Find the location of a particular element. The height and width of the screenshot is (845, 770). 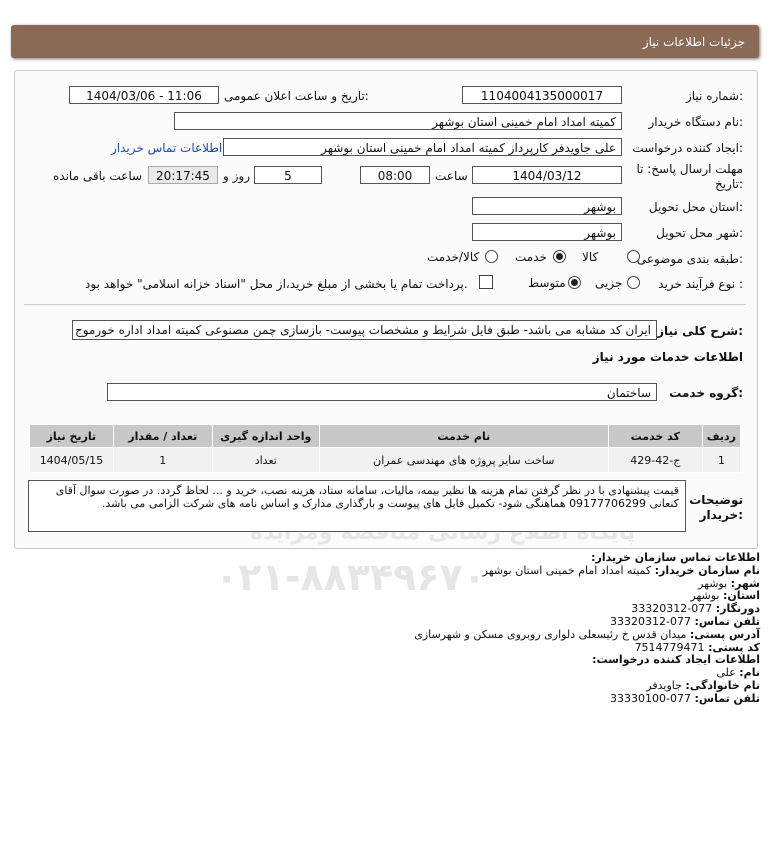

remaining-time-label: ساعت باقی مانده is located at coordinates (98, 176).